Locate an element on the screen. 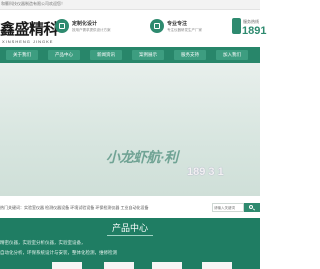  professional-icon is located at coordinates (157, 26).